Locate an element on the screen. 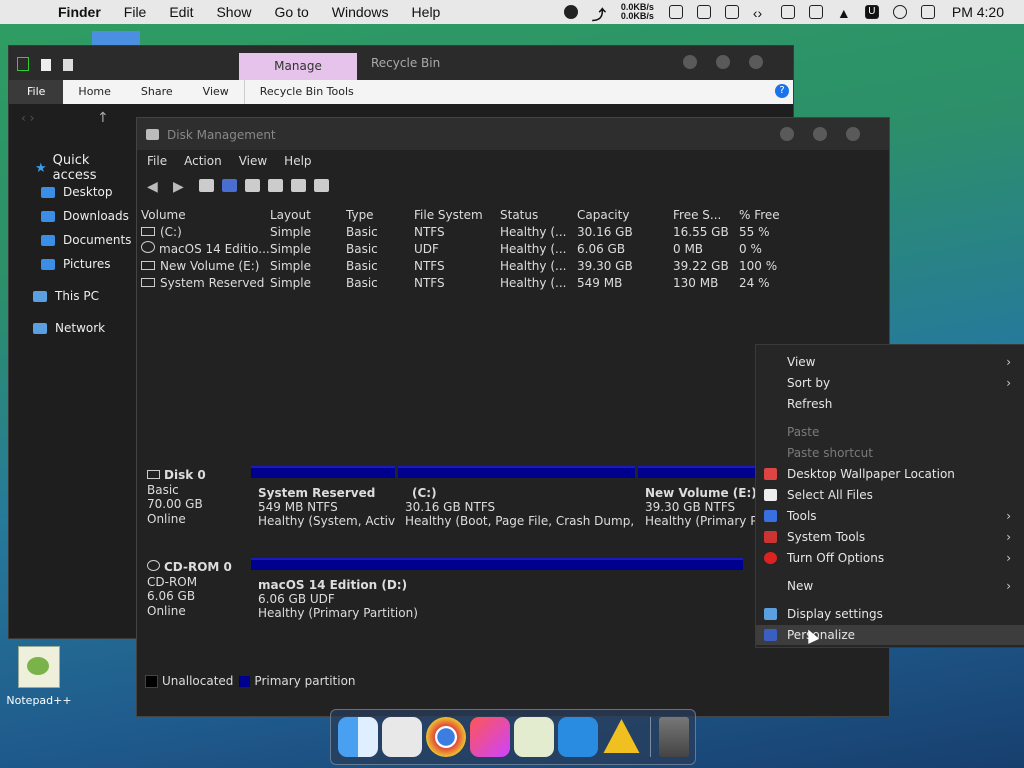  eject-icon is located at coordinates (570, 12).